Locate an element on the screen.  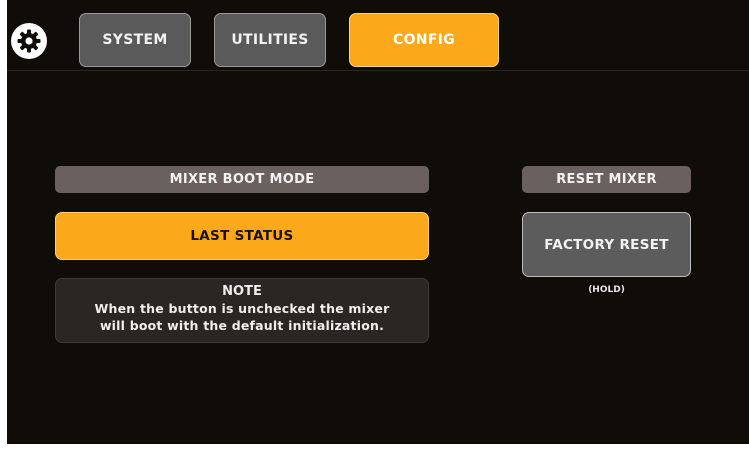
note-title: NOTE is located at coordinates (242, 291).